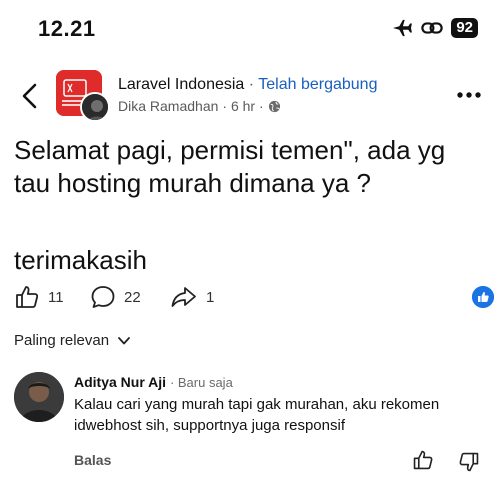 The height and width of the screenshot is (485, 500). What do you see at coordinates (469, 95) in the screenshot?
I see `more-icon` at bounding box center [469, 95].